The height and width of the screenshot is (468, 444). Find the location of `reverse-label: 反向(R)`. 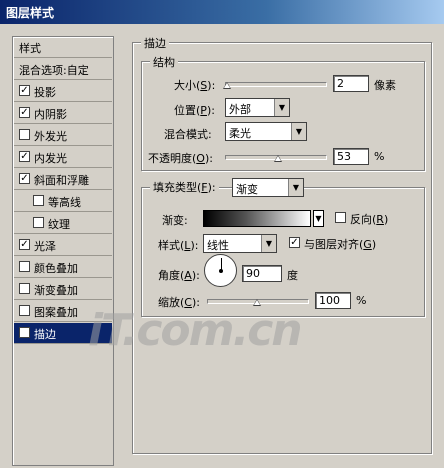

reverse-label: 反向(R) is located at coordinates (369, 219).